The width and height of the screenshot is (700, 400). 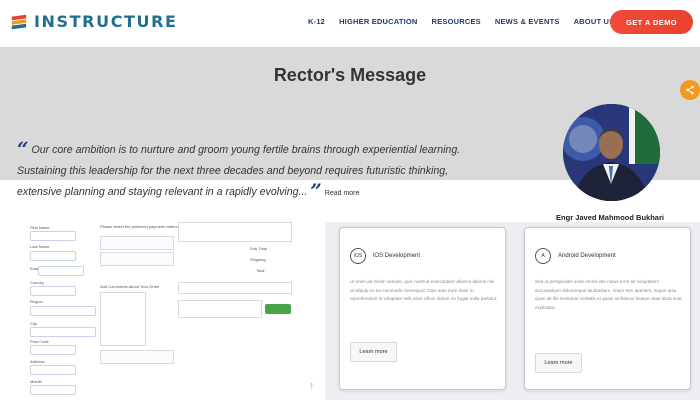 I want to click on form-text: Add Comments About Your Order, so click(x=130, y=286).